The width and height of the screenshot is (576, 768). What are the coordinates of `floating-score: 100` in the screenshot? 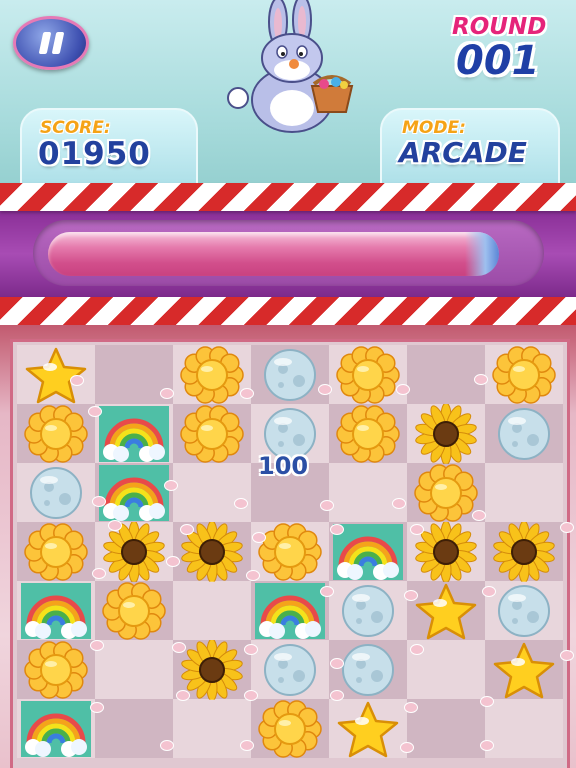 It's located at (283, 466).